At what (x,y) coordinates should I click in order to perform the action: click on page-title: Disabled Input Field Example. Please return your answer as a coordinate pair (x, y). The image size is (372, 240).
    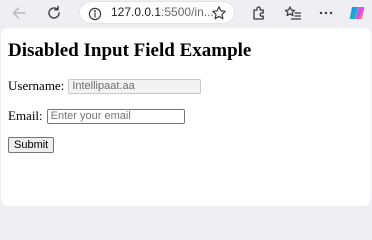
    Looking at the image, I should click on (130, 50).